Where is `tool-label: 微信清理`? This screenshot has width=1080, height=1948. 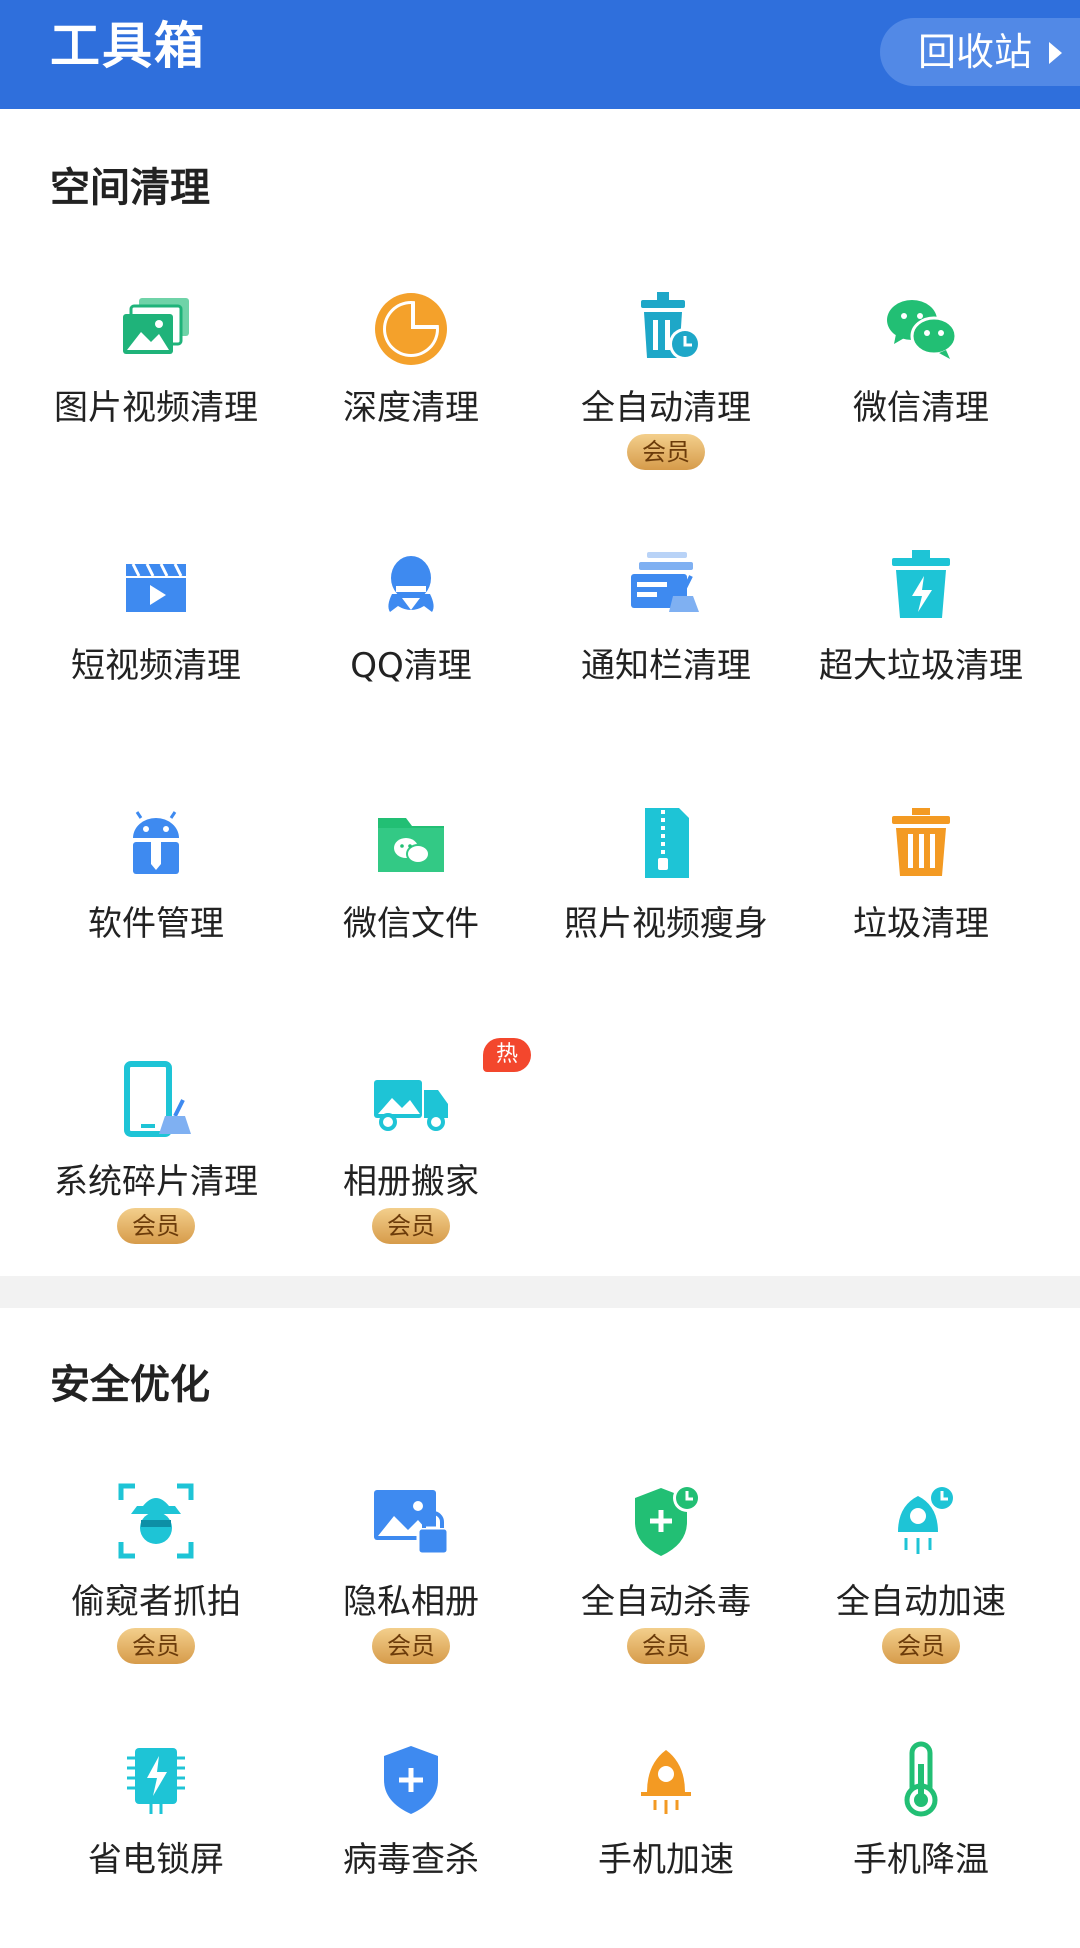
tool-label: 微信清理 is located at coordinates (921, 408).